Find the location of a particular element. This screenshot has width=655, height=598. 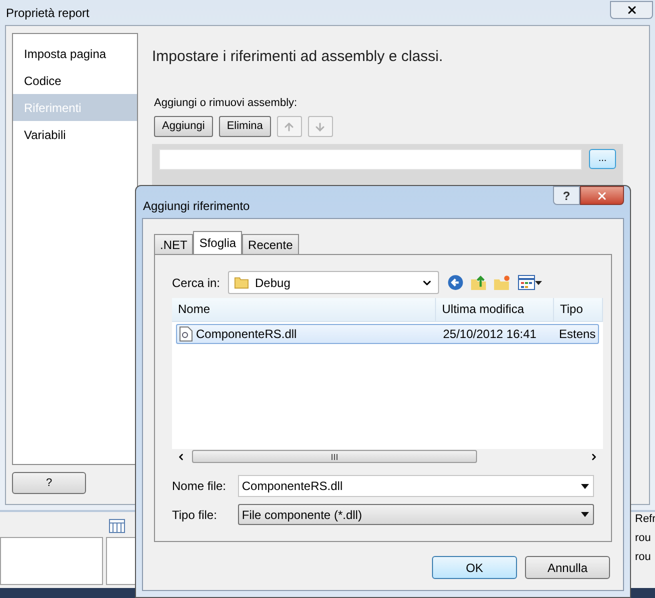

arrow-down-icon is located at coordinates (320, 126).